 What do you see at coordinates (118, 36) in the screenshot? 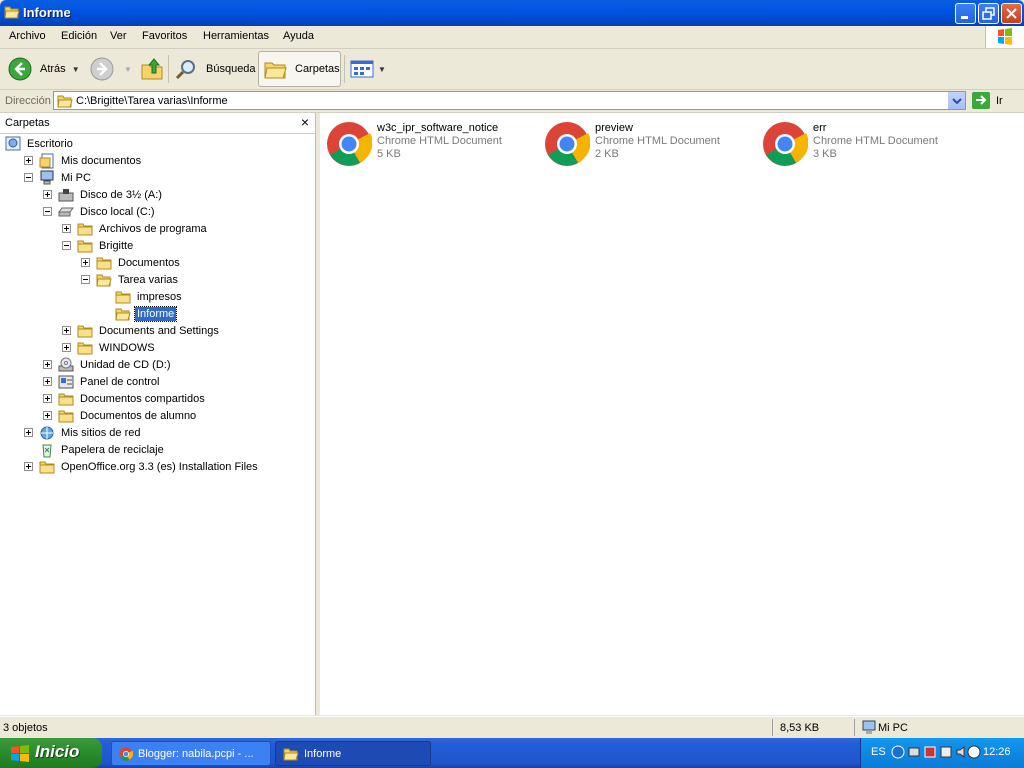
I see `menu-ver: Ver` at bounding box center [118, 36].